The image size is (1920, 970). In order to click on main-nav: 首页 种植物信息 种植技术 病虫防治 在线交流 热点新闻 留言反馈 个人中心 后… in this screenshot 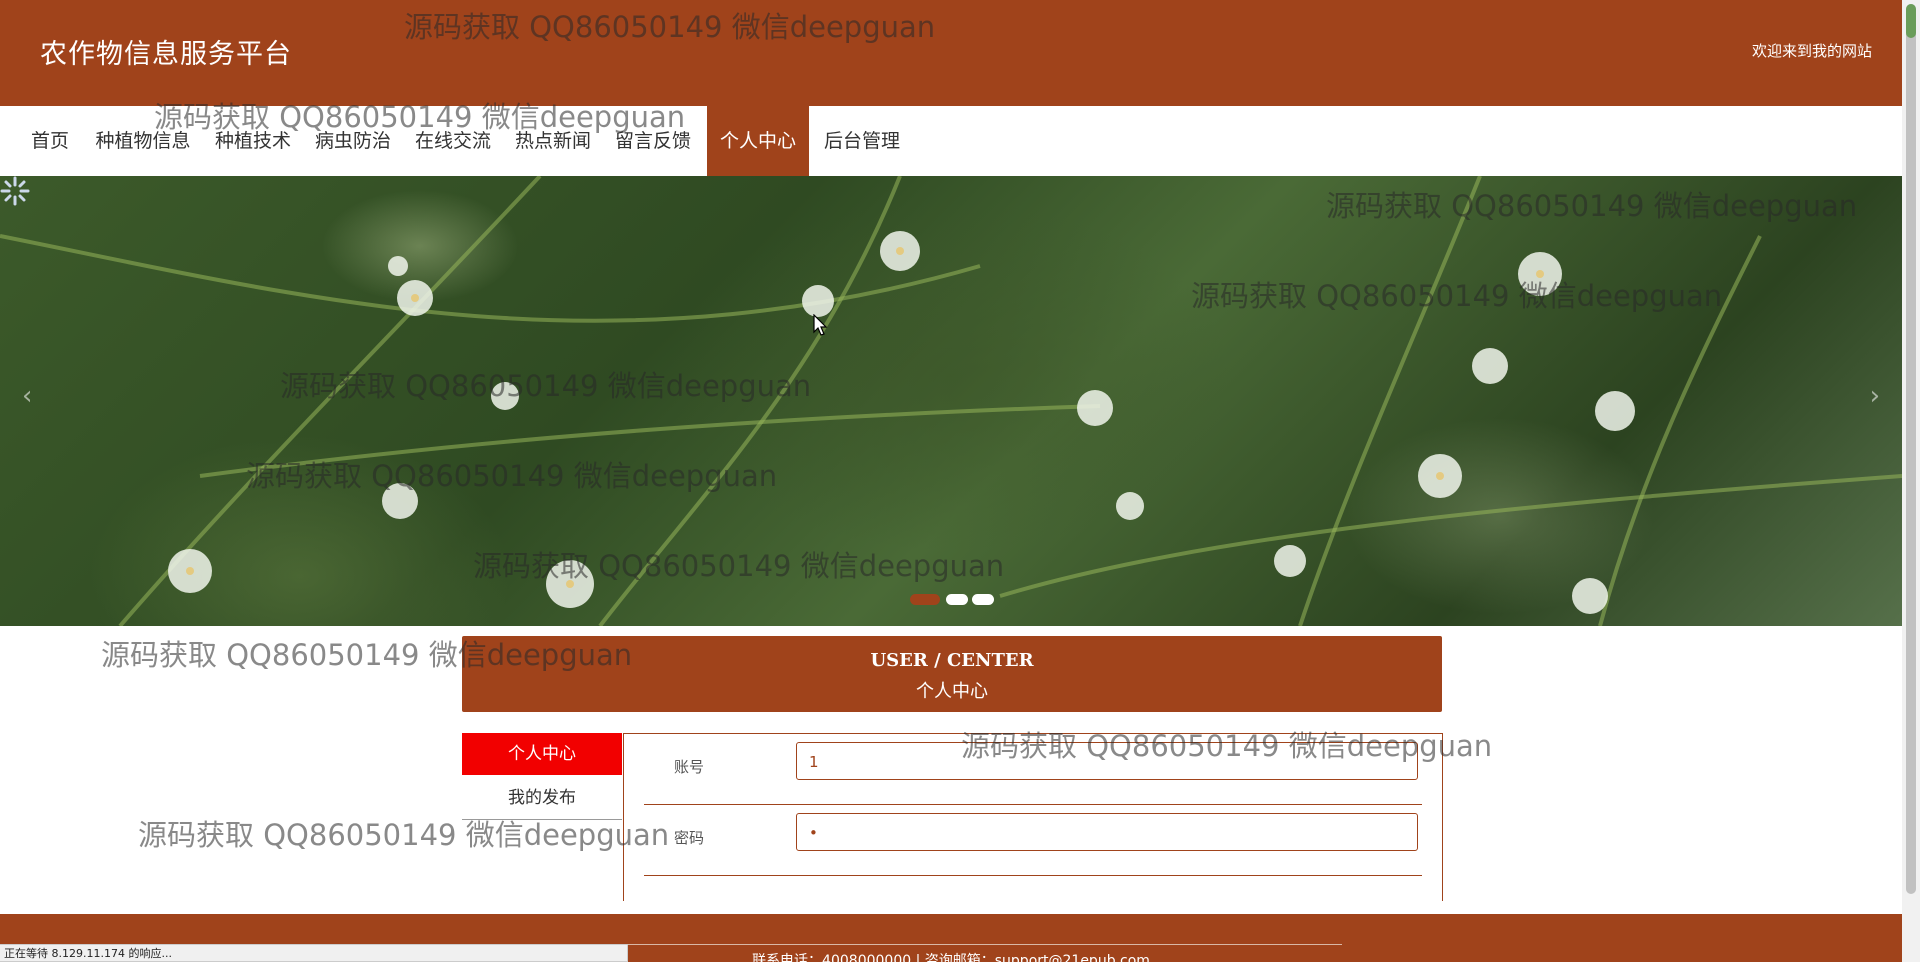, I will do `click(951, 141)`.